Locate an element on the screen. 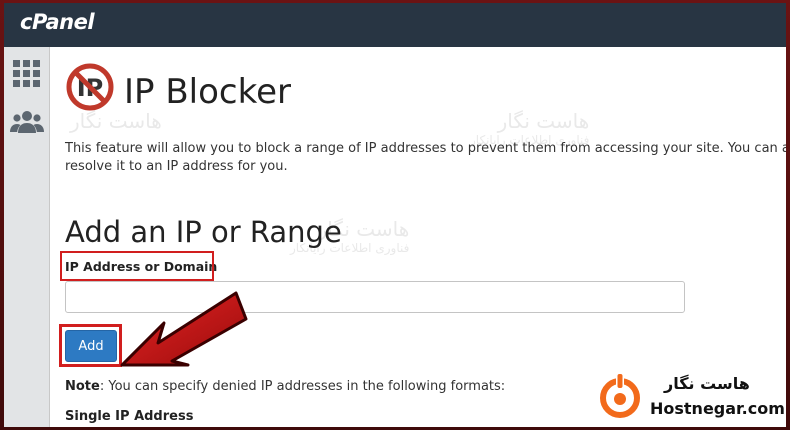 This screenshot has height=430, width=790. single-ip-heading: Single IP Address is located at coordinates (129, 416).